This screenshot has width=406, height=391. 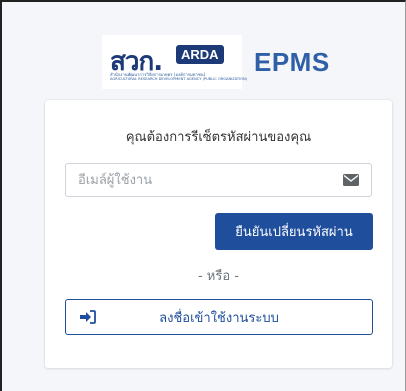 I want to click on logo-badge: ARDA, so click(x=200, y=54).